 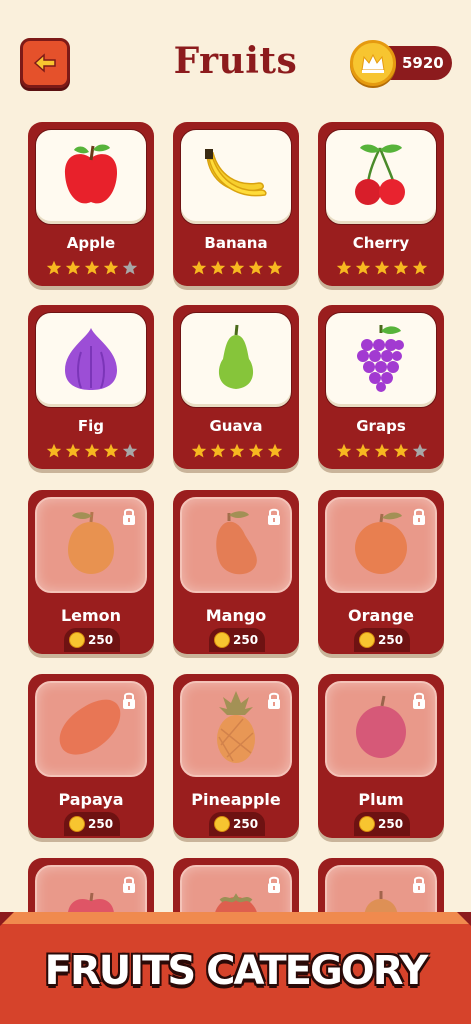 I want to click on fruit-card-apple: Apple, so click(x=91, y=204).